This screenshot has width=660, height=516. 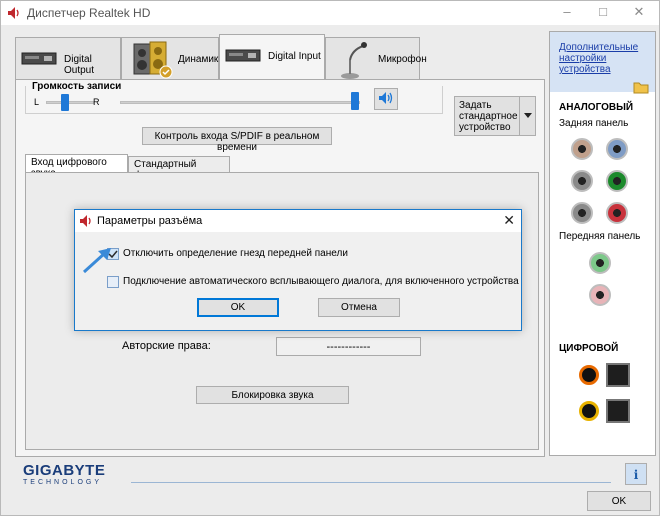 What do you see at coordinates (596, 107) in the screenshot?
I see `analog-heading: АНАЛОГОВЫЙ` at bounding box center [596, 107].